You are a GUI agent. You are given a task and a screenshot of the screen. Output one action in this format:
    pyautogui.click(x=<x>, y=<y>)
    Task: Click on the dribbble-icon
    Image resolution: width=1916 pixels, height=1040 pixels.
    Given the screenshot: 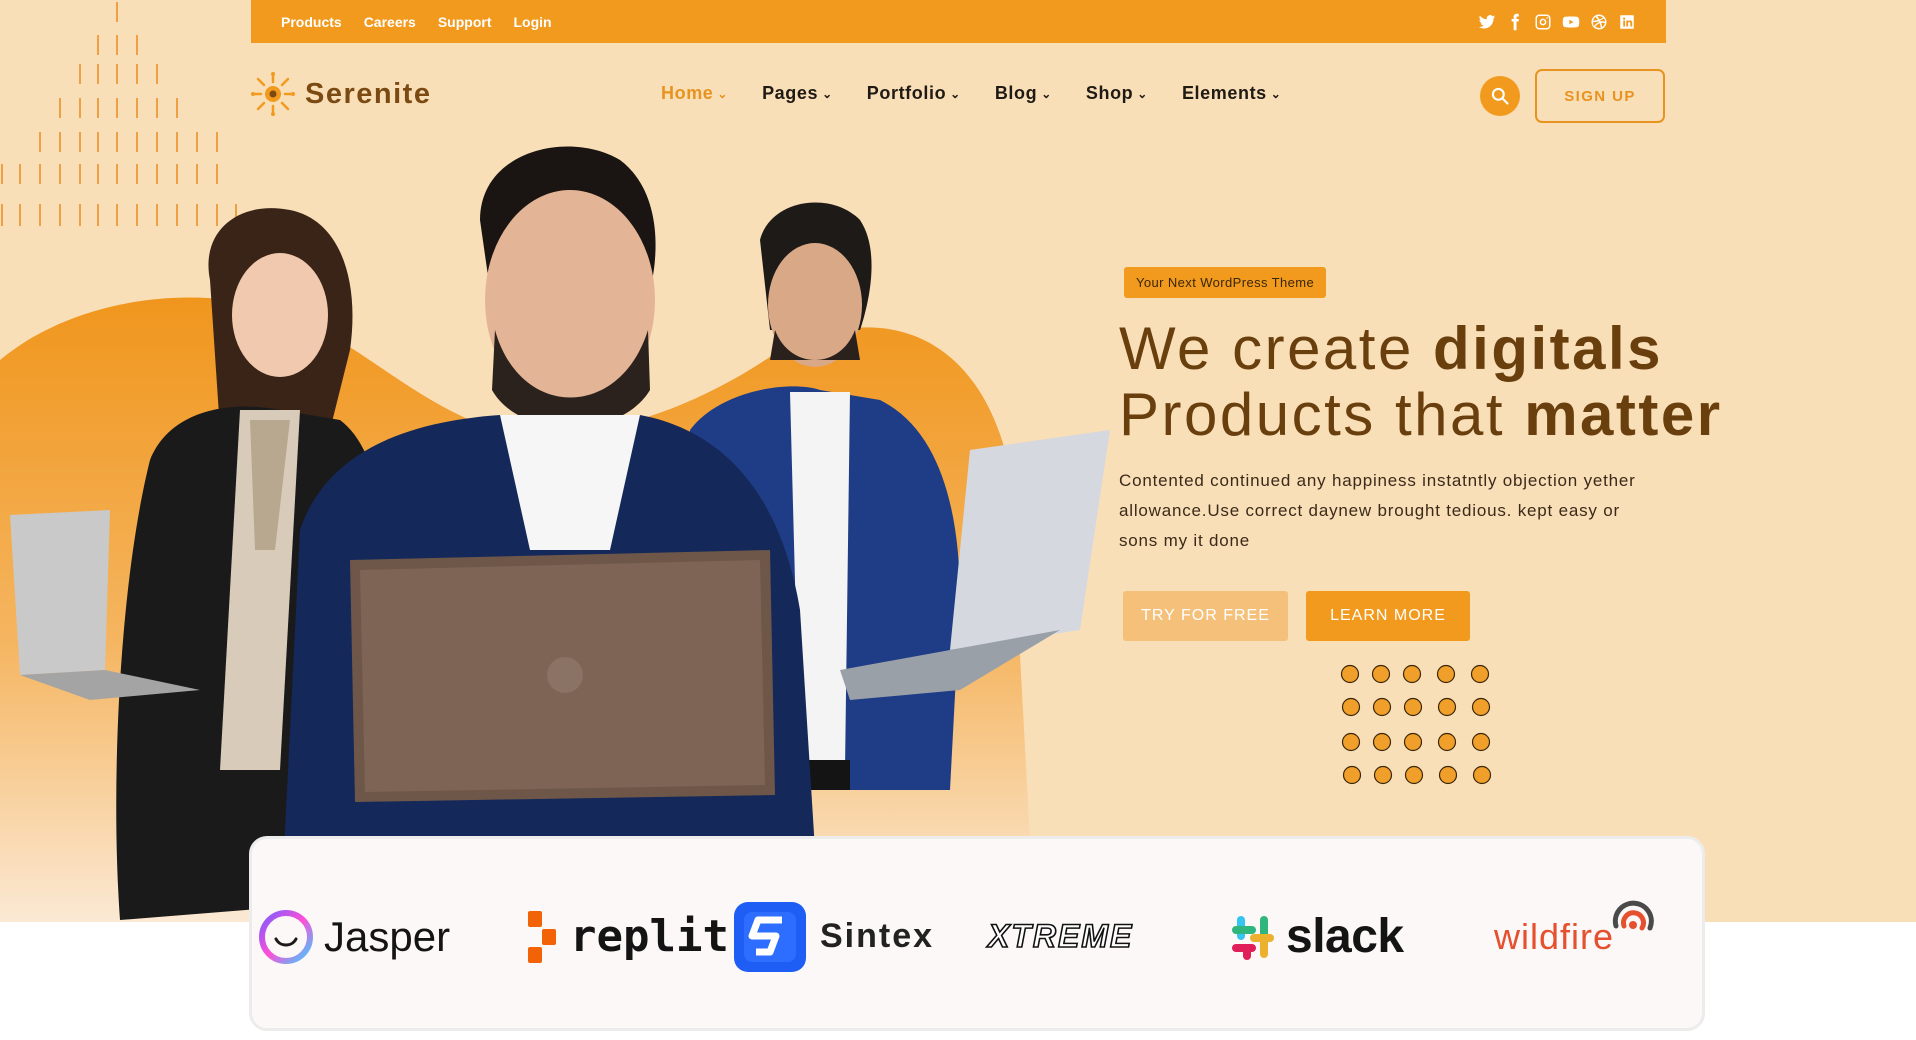 What is the action you would take?
    pyautogui.click(x=1599, y=22)
    